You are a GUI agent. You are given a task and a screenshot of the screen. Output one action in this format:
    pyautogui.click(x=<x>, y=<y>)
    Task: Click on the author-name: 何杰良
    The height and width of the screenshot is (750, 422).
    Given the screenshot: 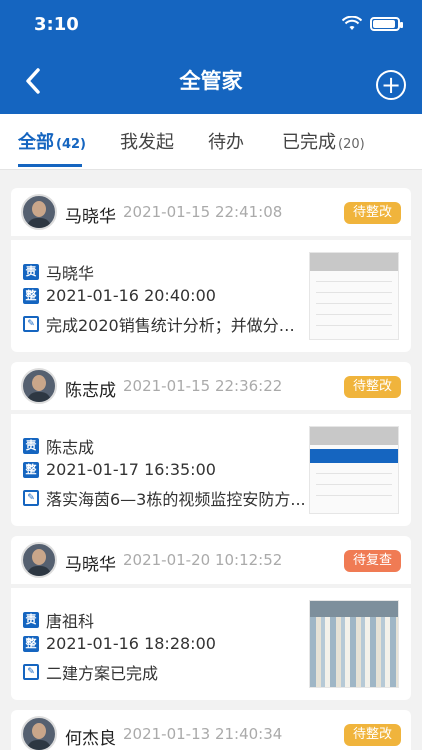 What is the action you would take?
    pyautogui.click(x=90, y=739)
    